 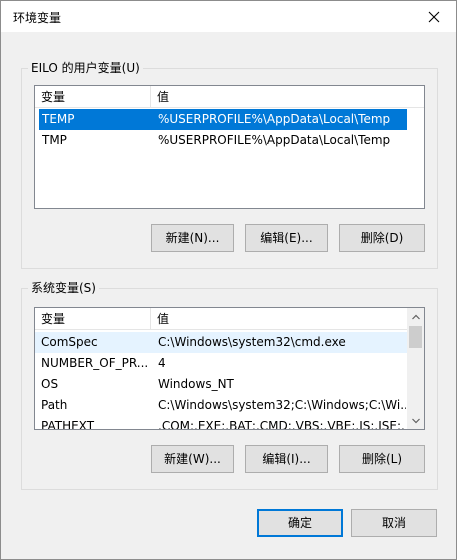 I want to click on user-var-name: TEMP, so click(x=58, y=119).